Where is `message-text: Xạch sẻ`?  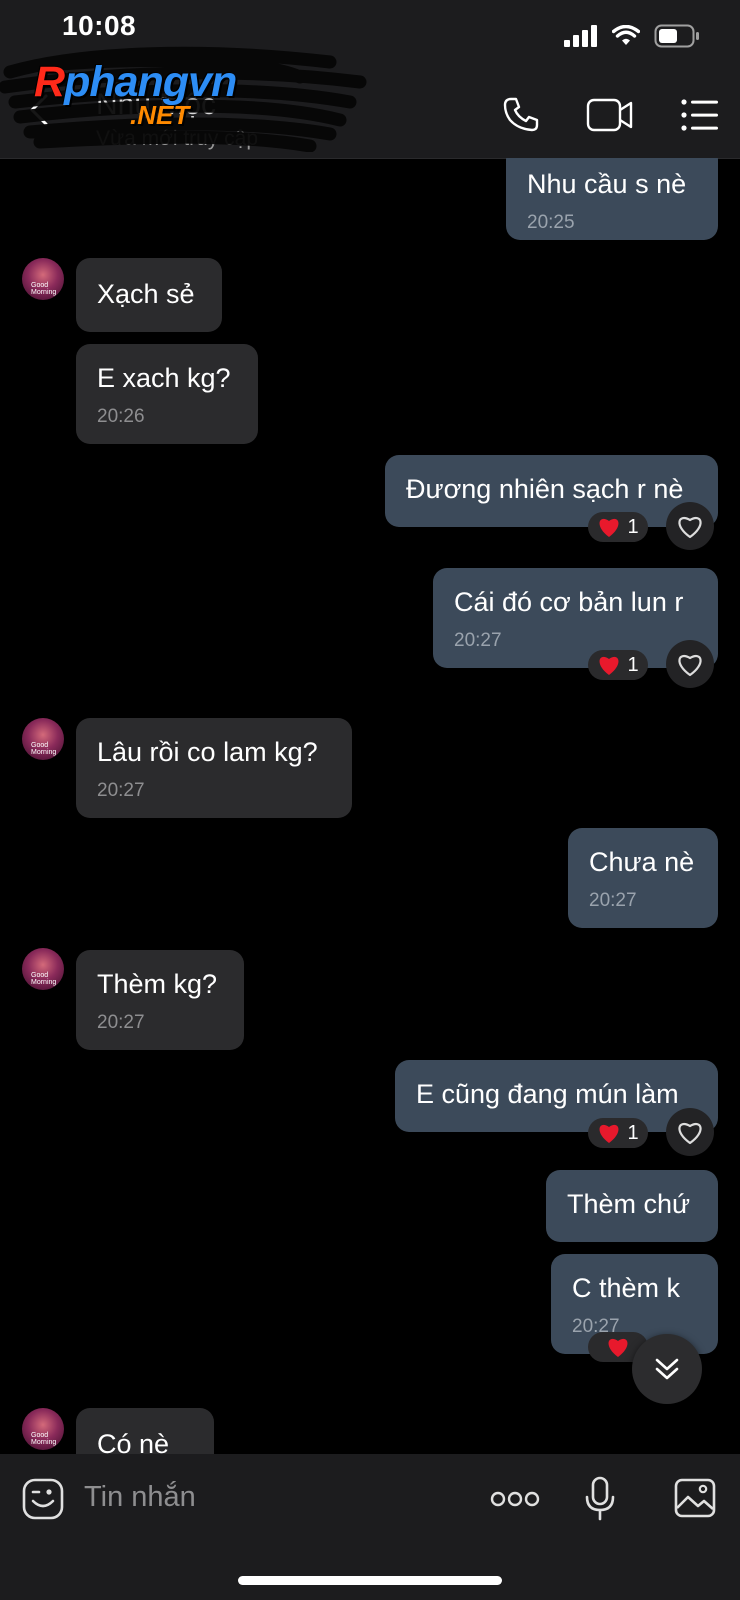
message-text: Xạch sẻ is located at coordinates (146, 294).